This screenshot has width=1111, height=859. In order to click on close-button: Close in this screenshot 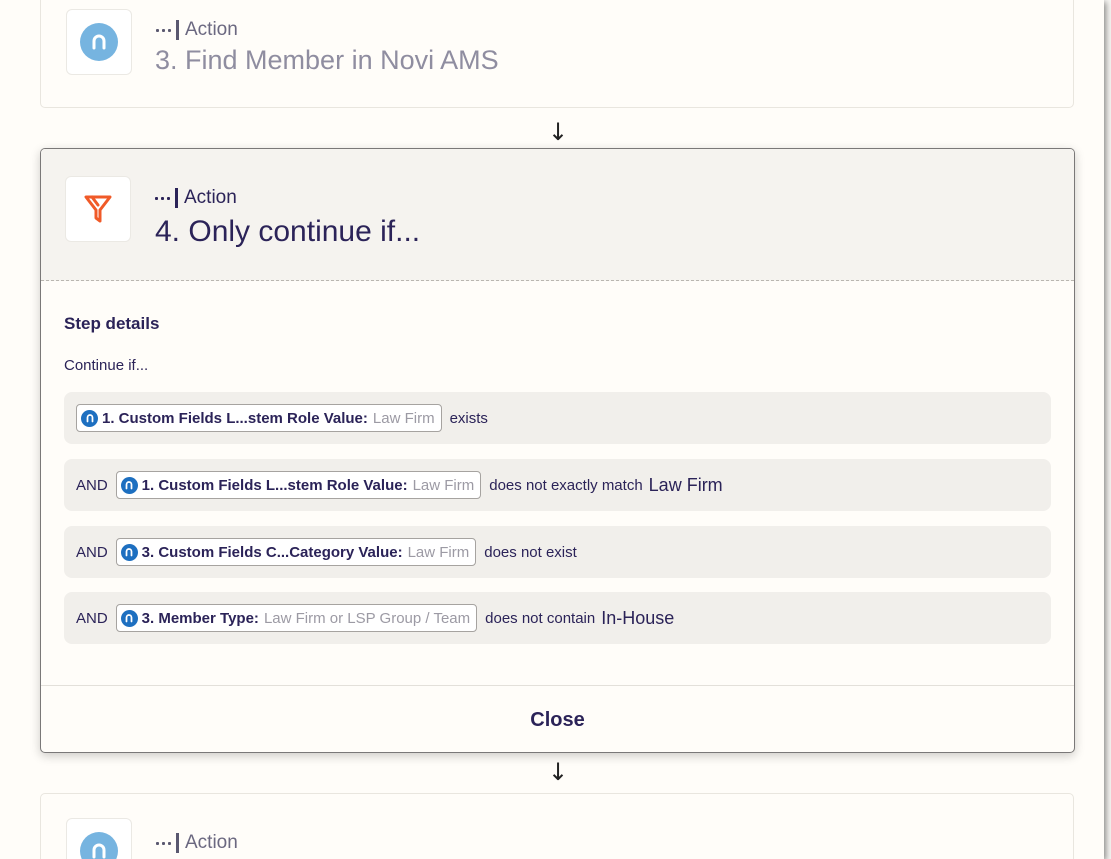, I will do `click(557, 720)`.